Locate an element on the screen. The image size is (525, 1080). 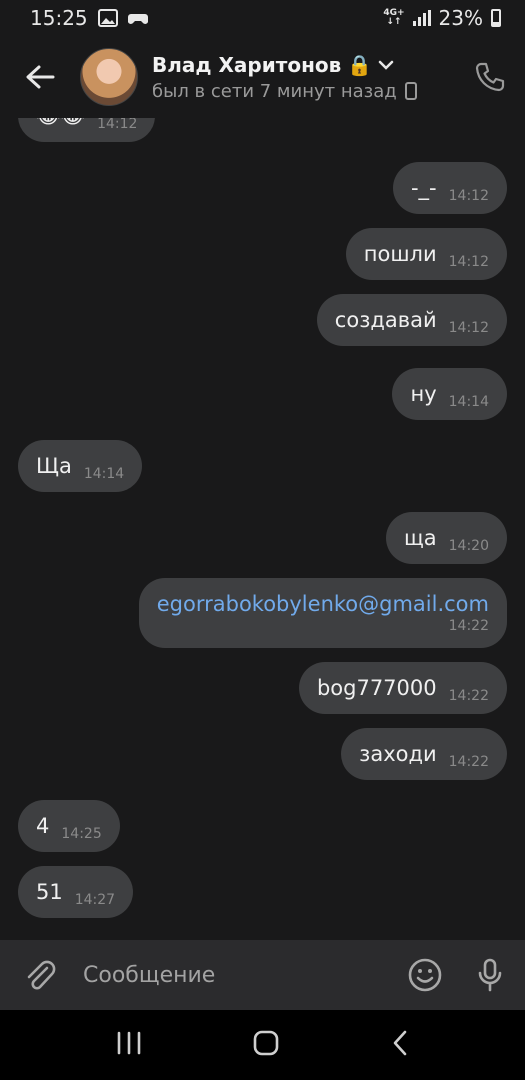
message-text: заходи is located at coordinates (398, 754).